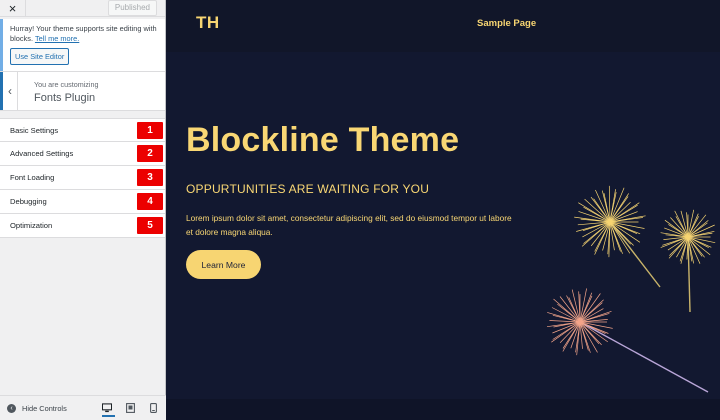 Image resolution: width=720 pixels, height=420 pixels. I want to click on menu-item-advanced-settings: Advanced Settings 2, so click(82, 154).